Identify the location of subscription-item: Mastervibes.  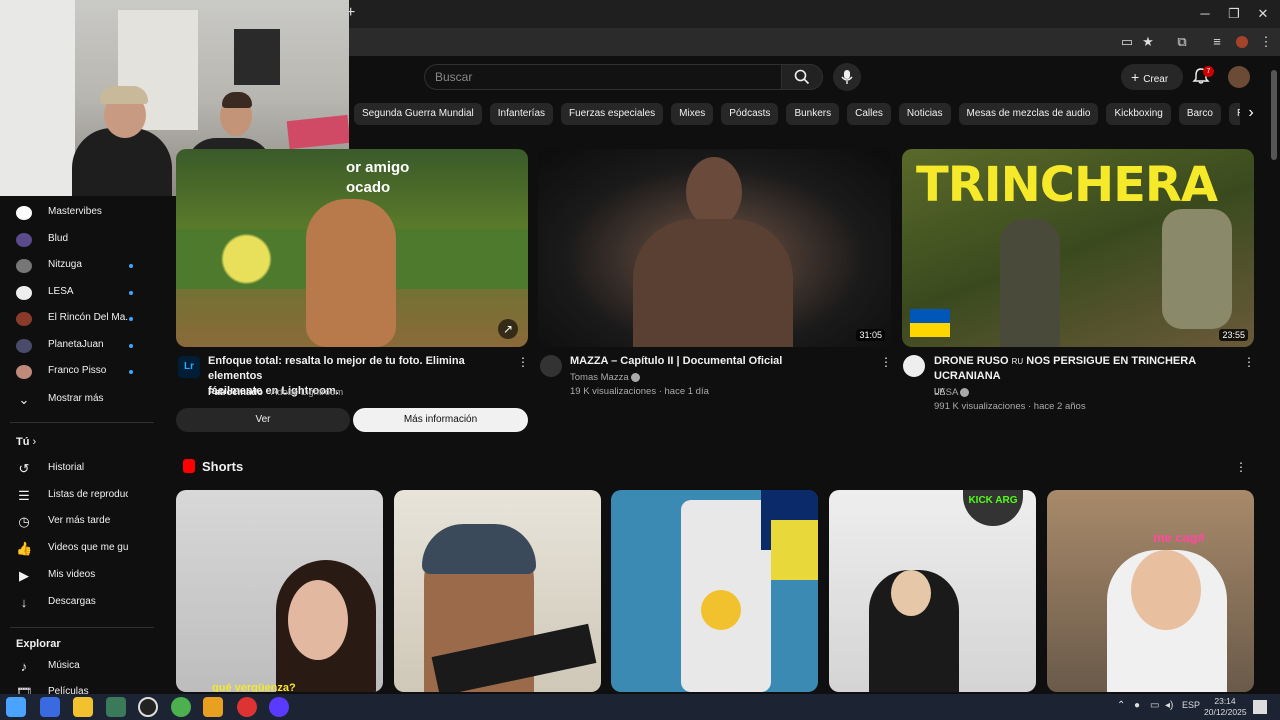
(77, 213).